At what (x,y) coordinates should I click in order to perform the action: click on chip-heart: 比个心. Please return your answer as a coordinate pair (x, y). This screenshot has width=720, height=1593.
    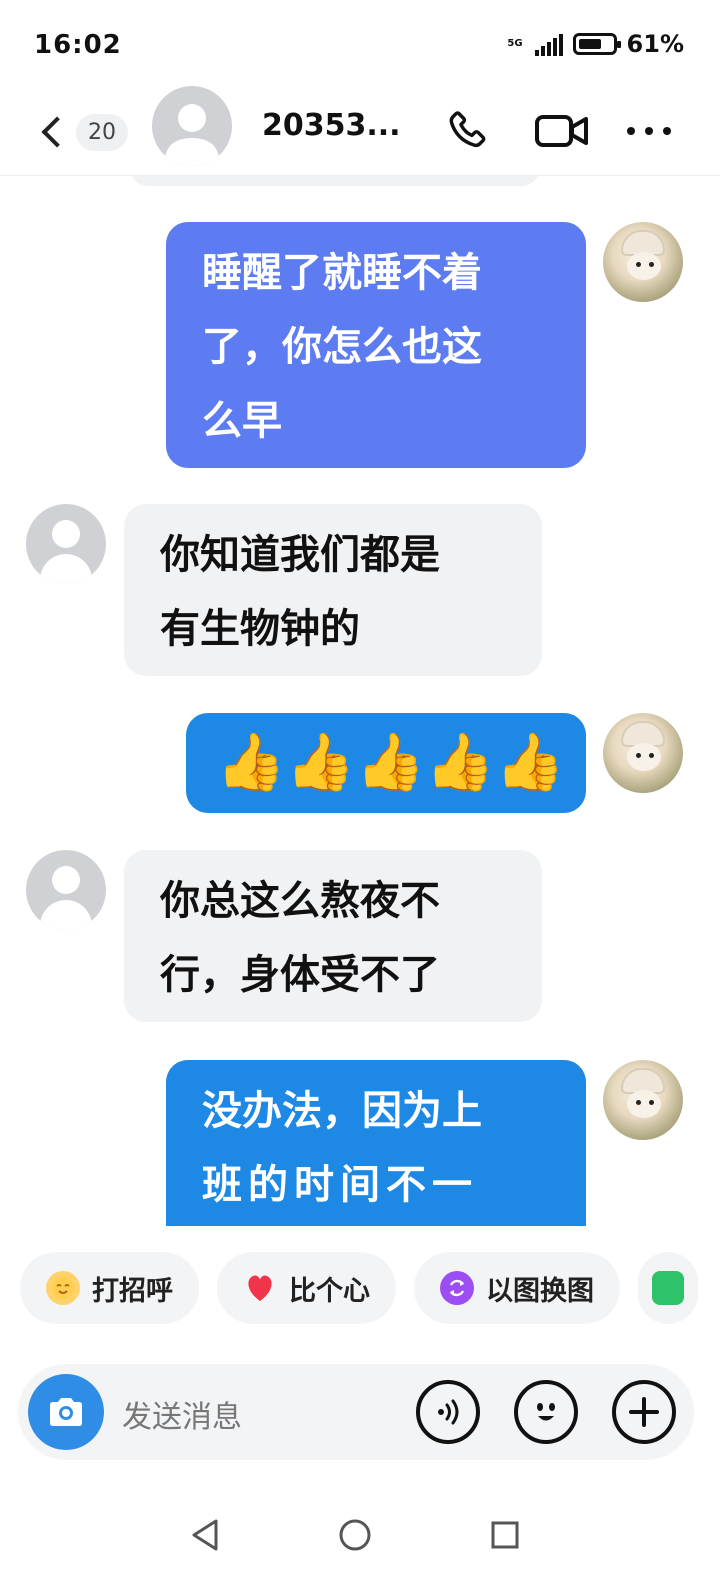
    Looking at the image, I should click on (306, 1288).